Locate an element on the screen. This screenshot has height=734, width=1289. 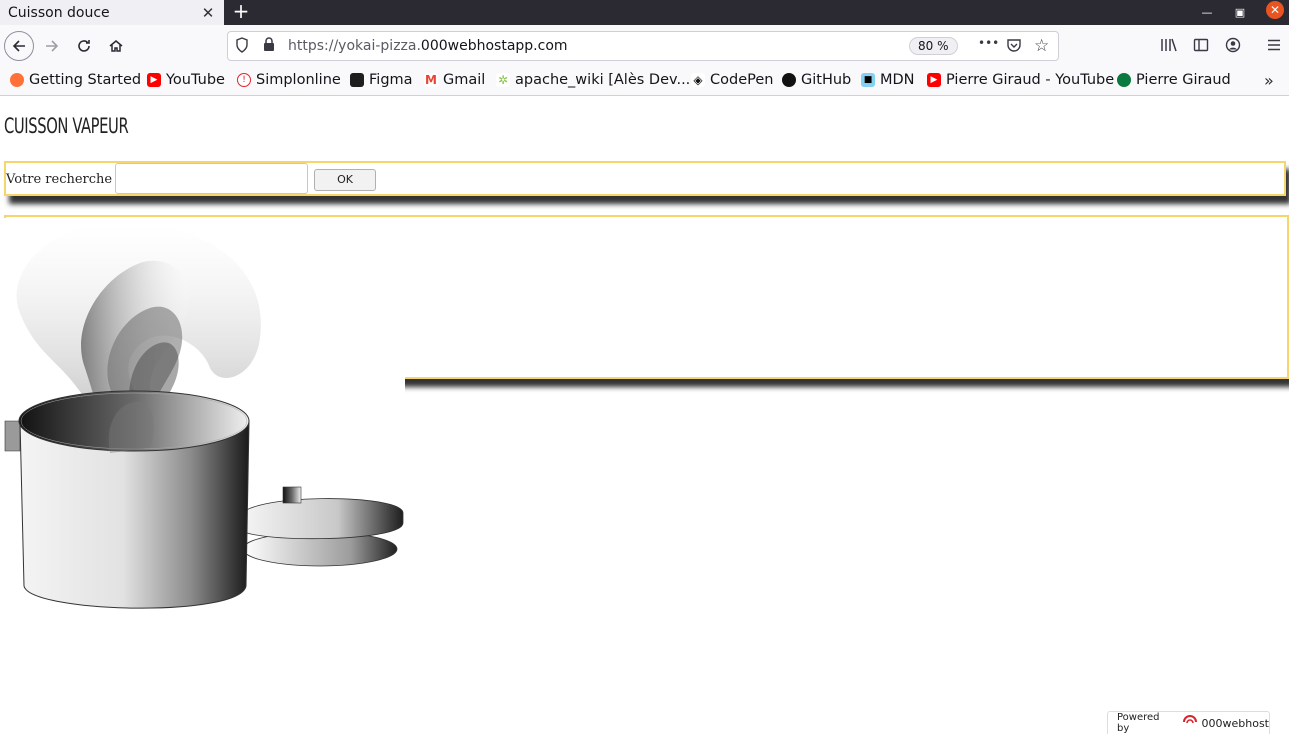
sidebar-icon is located at coordinates (1201, 47).